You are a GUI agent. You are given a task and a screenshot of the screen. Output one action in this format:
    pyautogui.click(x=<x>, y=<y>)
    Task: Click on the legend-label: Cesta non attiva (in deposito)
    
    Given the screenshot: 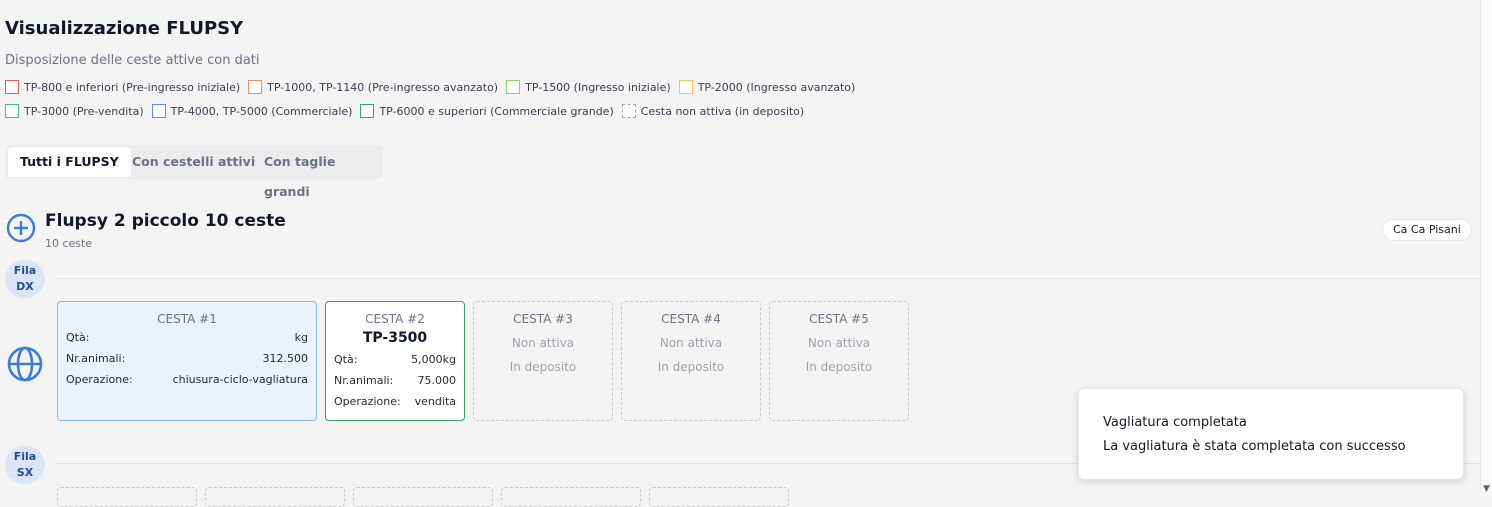 What is the action you would take?
    pyautogui.click(x=722, y=111)
    